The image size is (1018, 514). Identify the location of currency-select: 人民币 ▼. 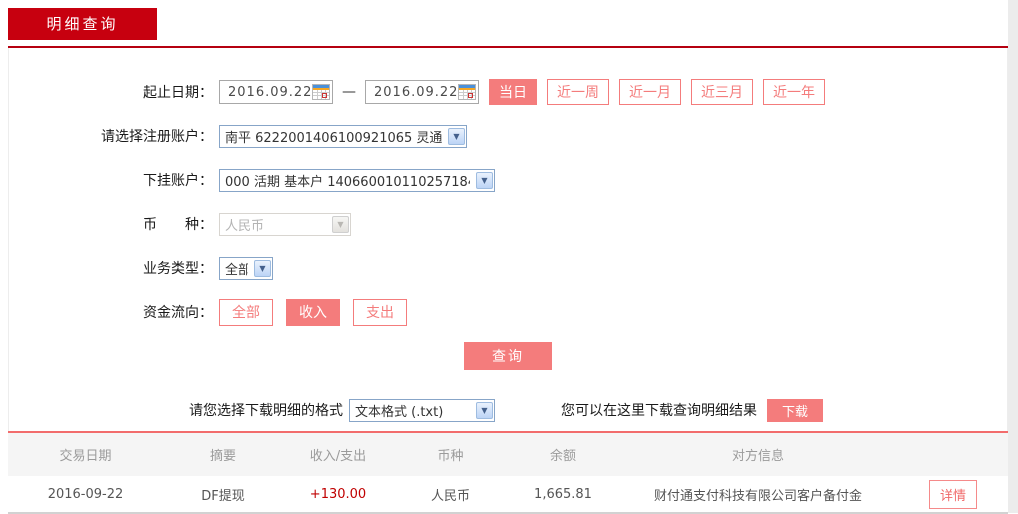
(285, 224).